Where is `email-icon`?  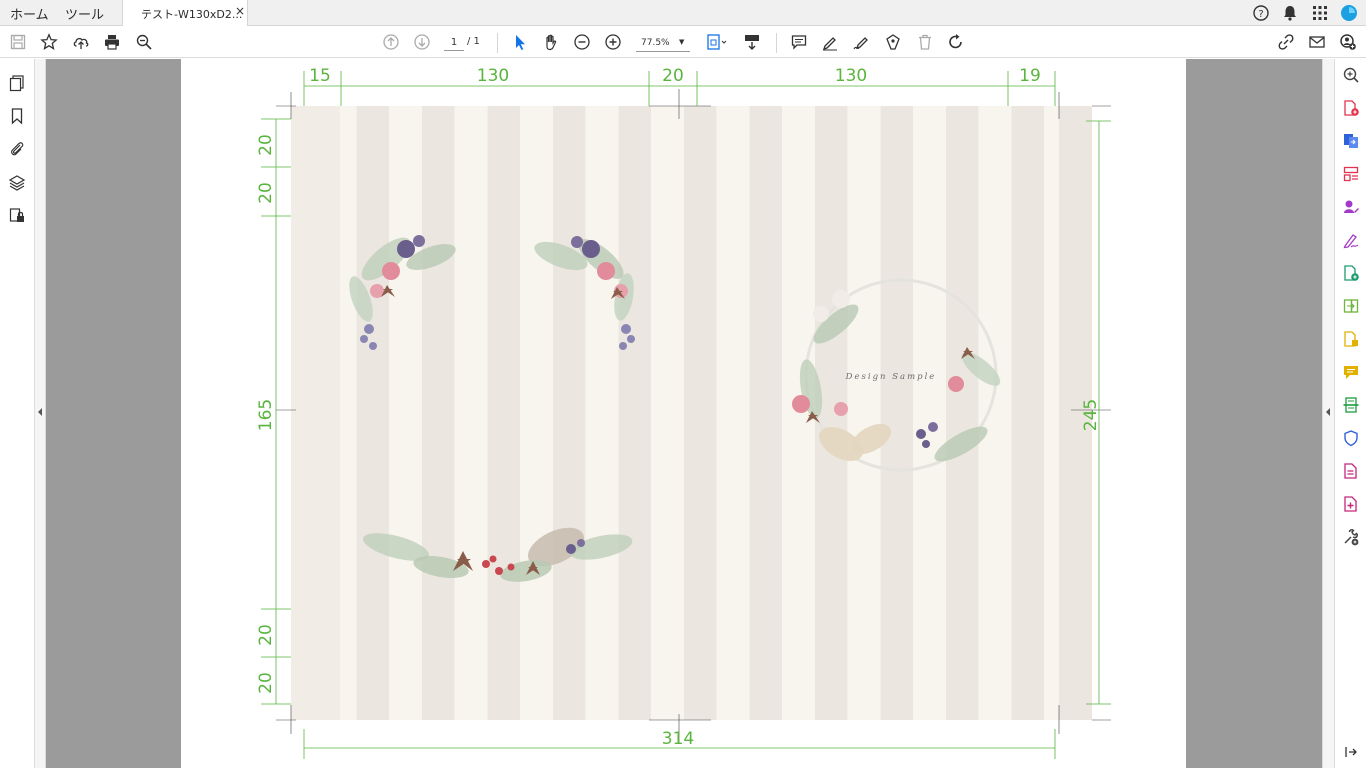 email-icon is located at coordinates (1317, 42).